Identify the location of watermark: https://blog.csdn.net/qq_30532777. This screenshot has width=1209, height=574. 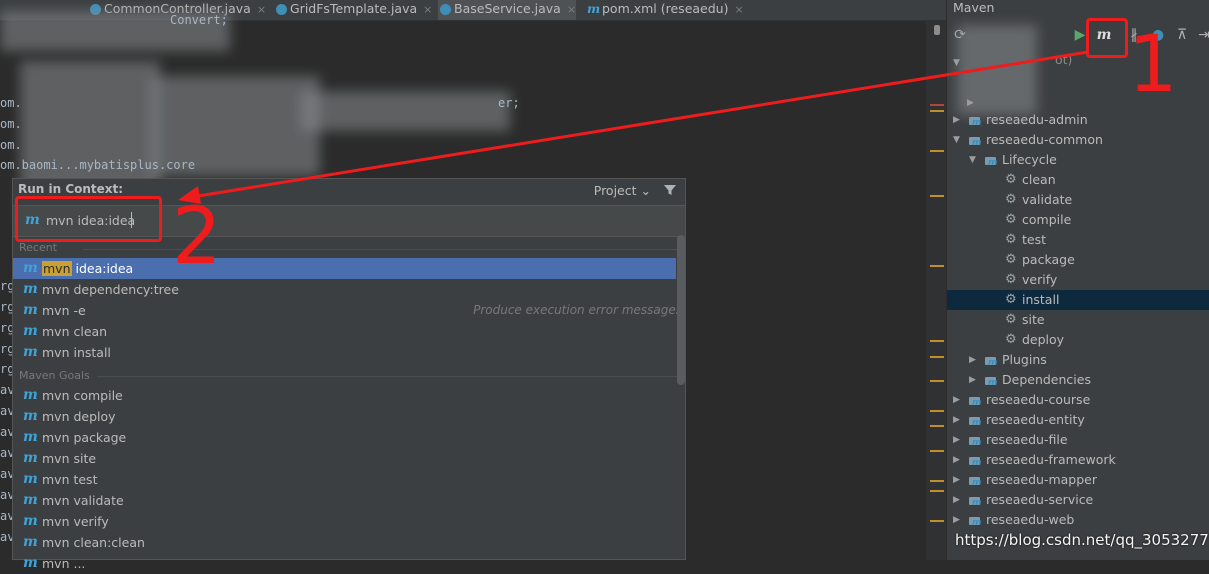
(1082, 540).